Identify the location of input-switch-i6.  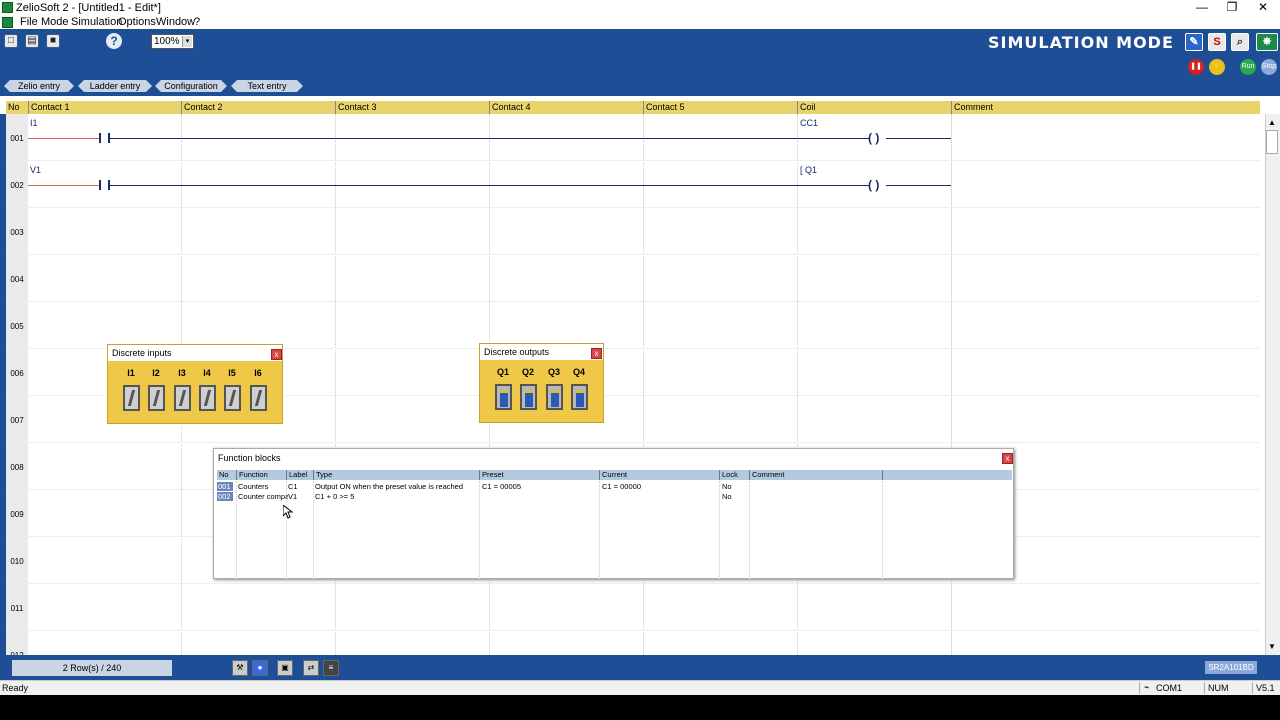
(258, 398).